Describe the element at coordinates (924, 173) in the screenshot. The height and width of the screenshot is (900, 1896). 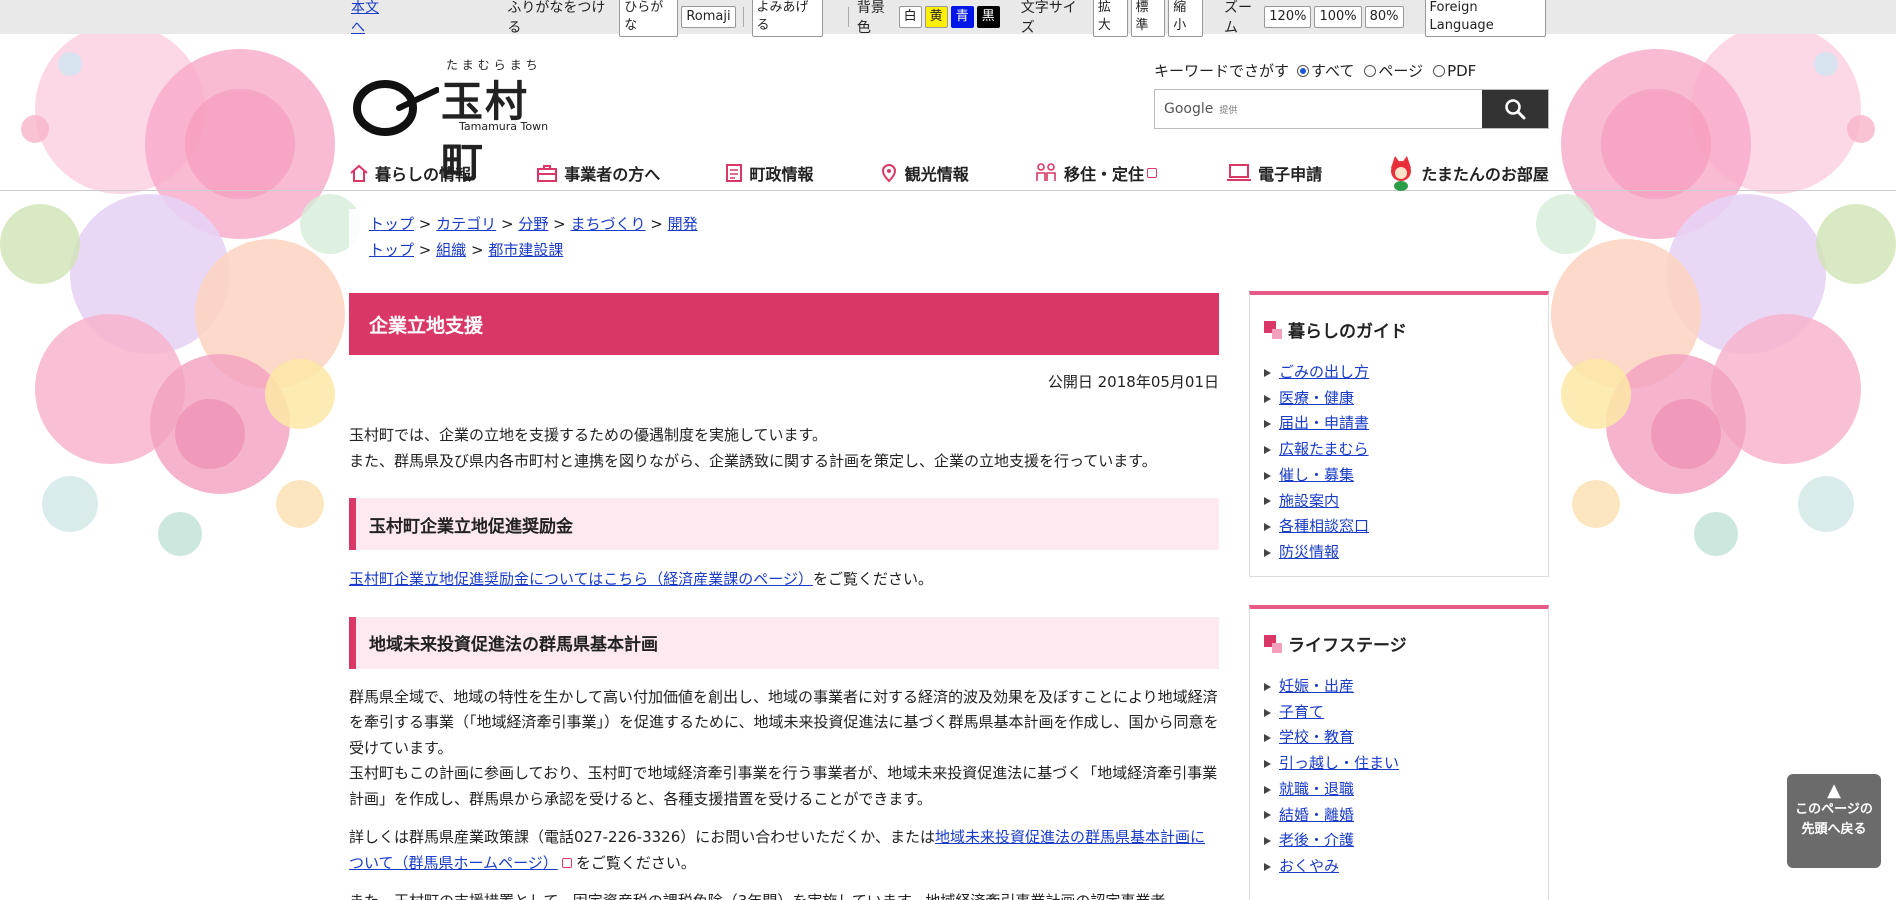
I see `nav-tourism: 観光情報` at that location.